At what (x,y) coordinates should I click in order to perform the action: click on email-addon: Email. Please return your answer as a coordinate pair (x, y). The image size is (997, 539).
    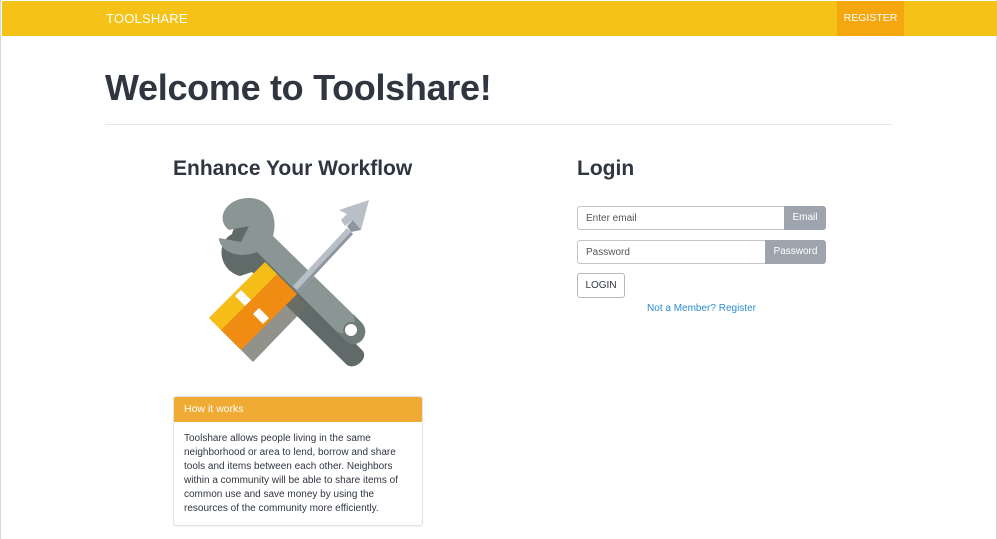
    Looking at the image, I should click on (805, 218).